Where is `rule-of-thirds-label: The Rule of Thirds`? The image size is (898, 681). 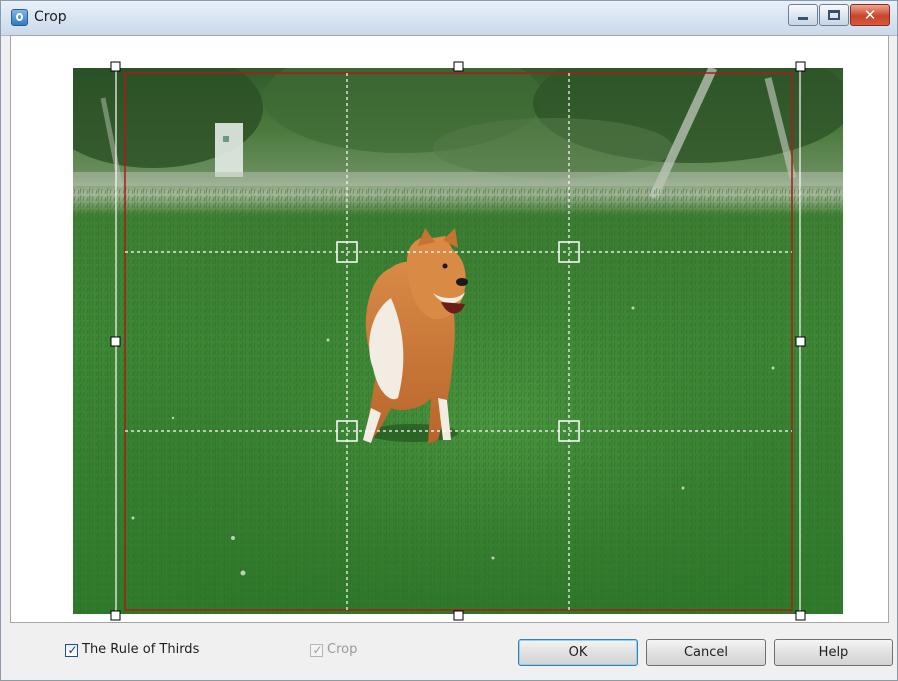 rule-of-thirds-label: The Rule of Thirds is located at coordinates (140, 649).